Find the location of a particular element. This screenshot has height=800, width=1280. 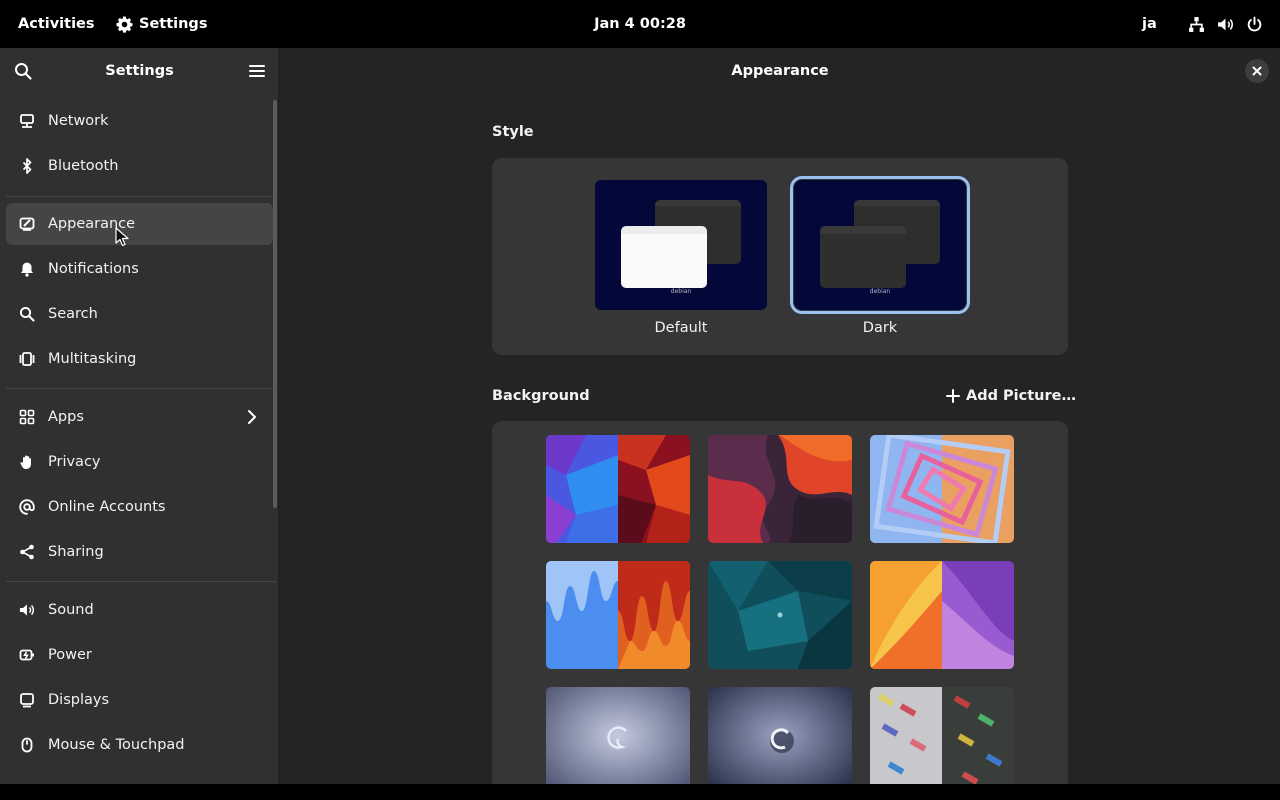

display-icon is located at coordinates (27, 700).